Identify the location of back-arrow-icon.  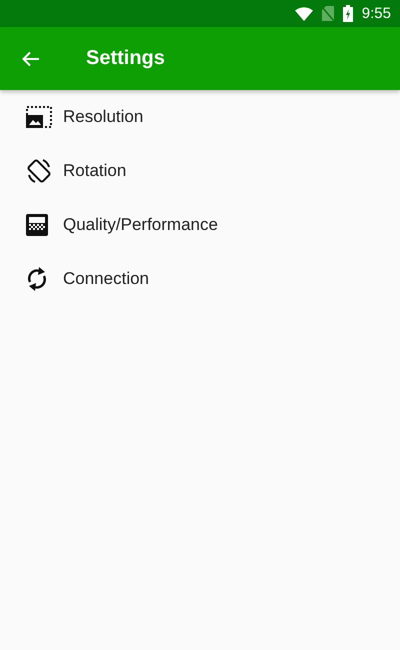
(31, 58).